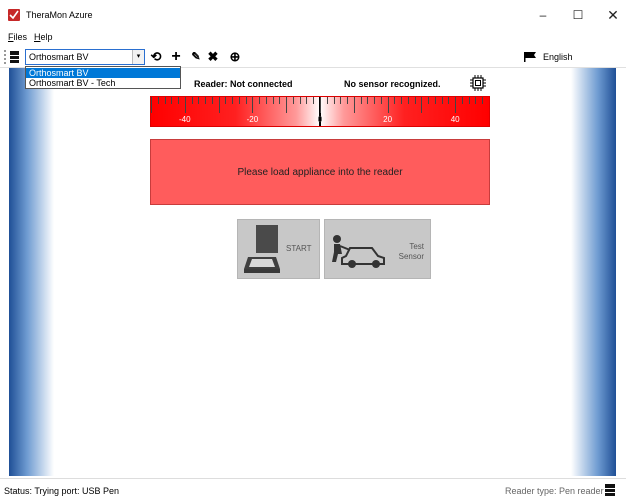 This screenshot has width=626, height=500. I want to click on close-button: ✕, so click(612, 15).